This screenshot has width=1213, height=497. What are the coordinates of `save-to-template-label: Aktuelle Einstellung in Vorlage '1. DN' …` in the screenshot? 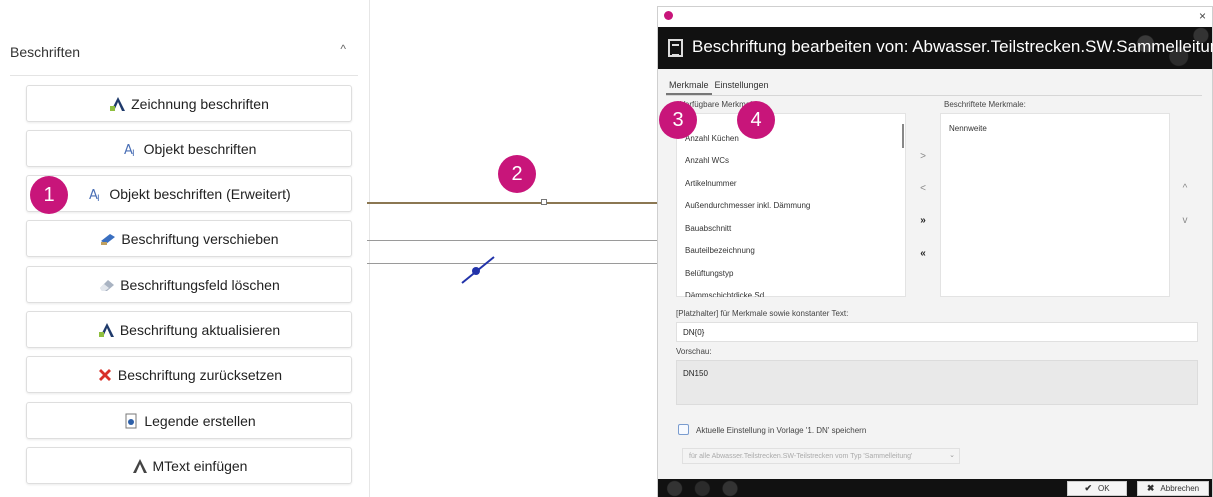 It's located at (781, 430).